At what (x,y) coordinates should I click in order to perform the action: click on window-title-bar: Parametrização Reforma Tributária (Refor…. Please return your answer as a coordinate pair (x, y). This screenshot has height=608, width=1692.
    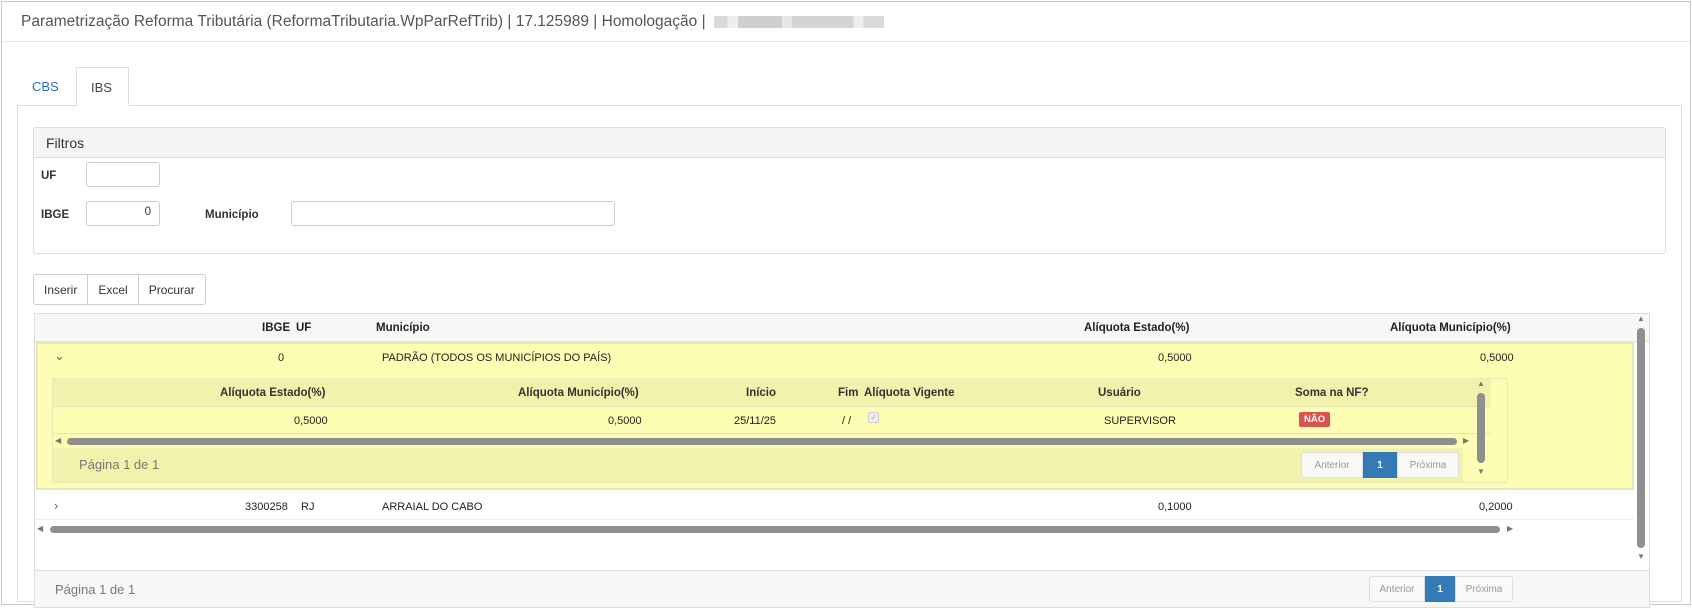
    Looking at the image, I should click on (846, 22).